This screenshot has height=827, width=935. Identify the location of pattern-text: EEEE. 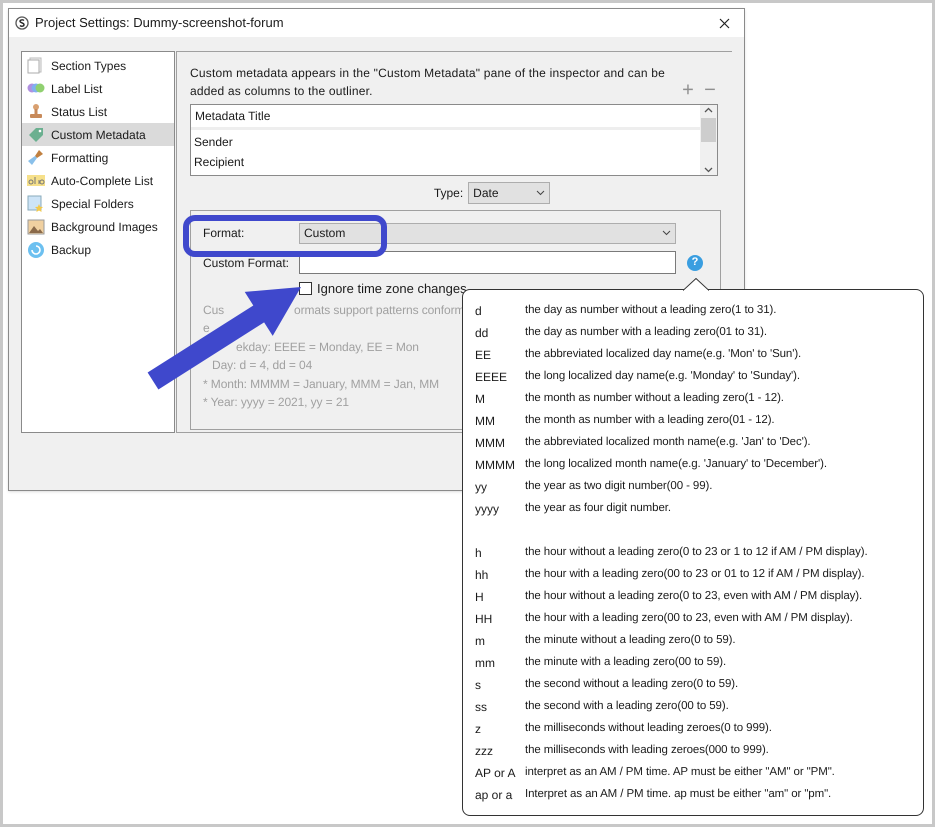
(491, 377).